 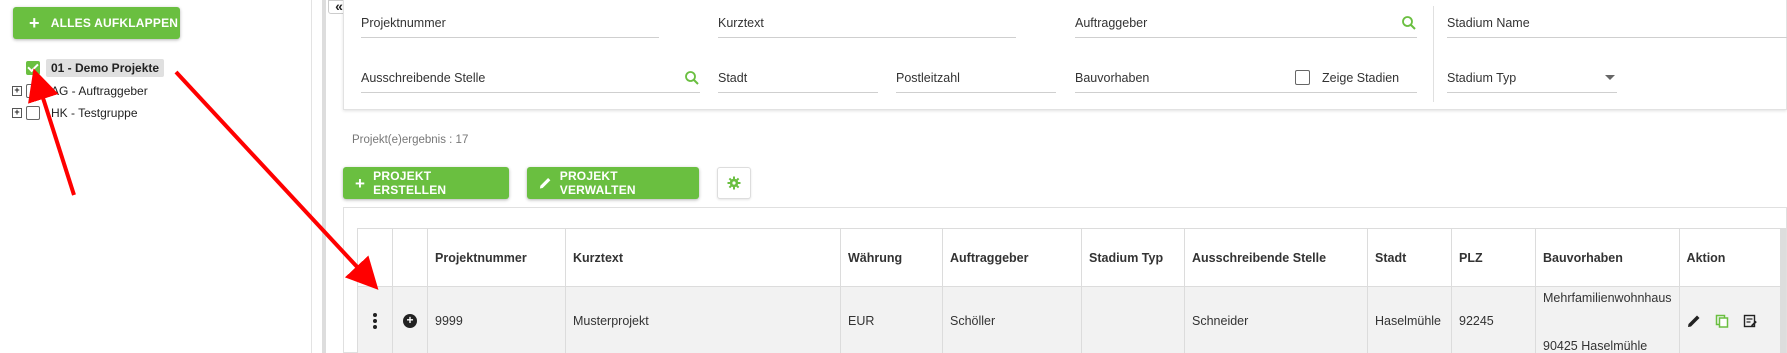 What do you see at coordinates (928, 77) in the screenshot?
I see `field-label: Postleitzahl` at bounding box center [928, 77].